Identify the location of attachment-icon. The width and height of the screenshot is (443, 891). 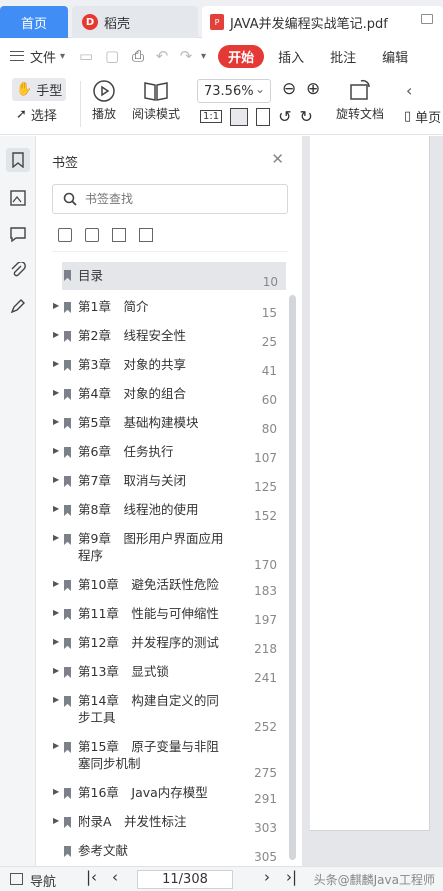
(18, 270).